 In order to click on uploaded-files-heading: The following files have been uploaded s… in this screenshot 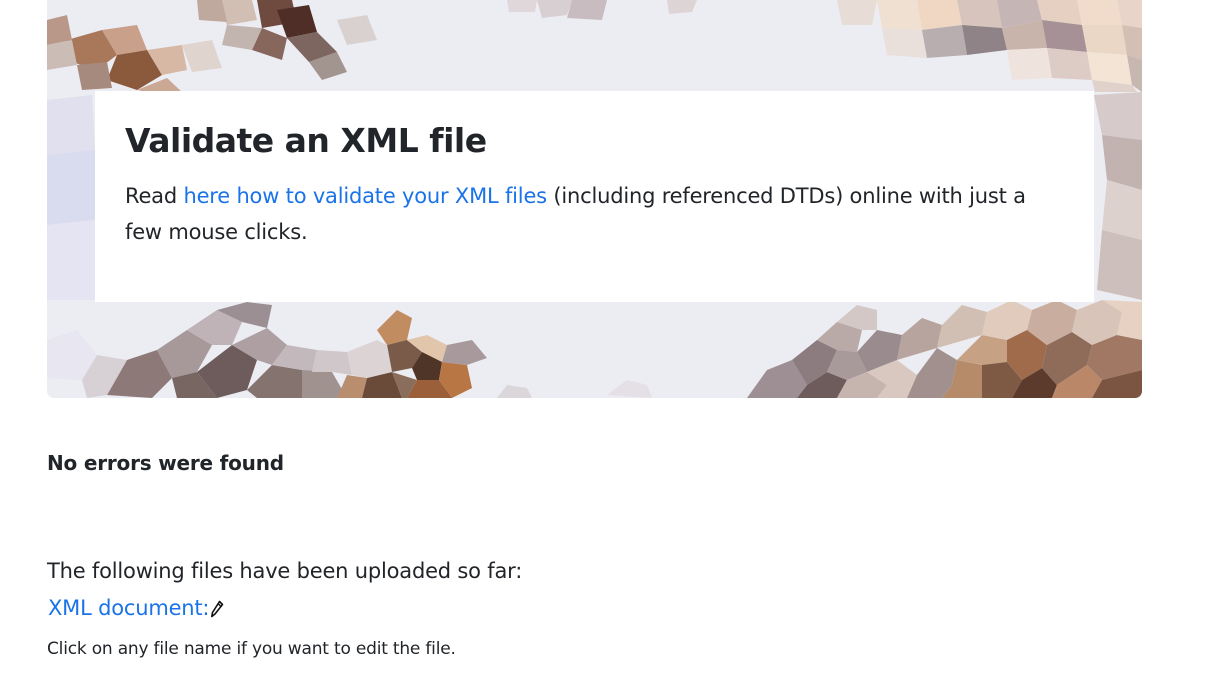, I will do `click(285, 571)`.